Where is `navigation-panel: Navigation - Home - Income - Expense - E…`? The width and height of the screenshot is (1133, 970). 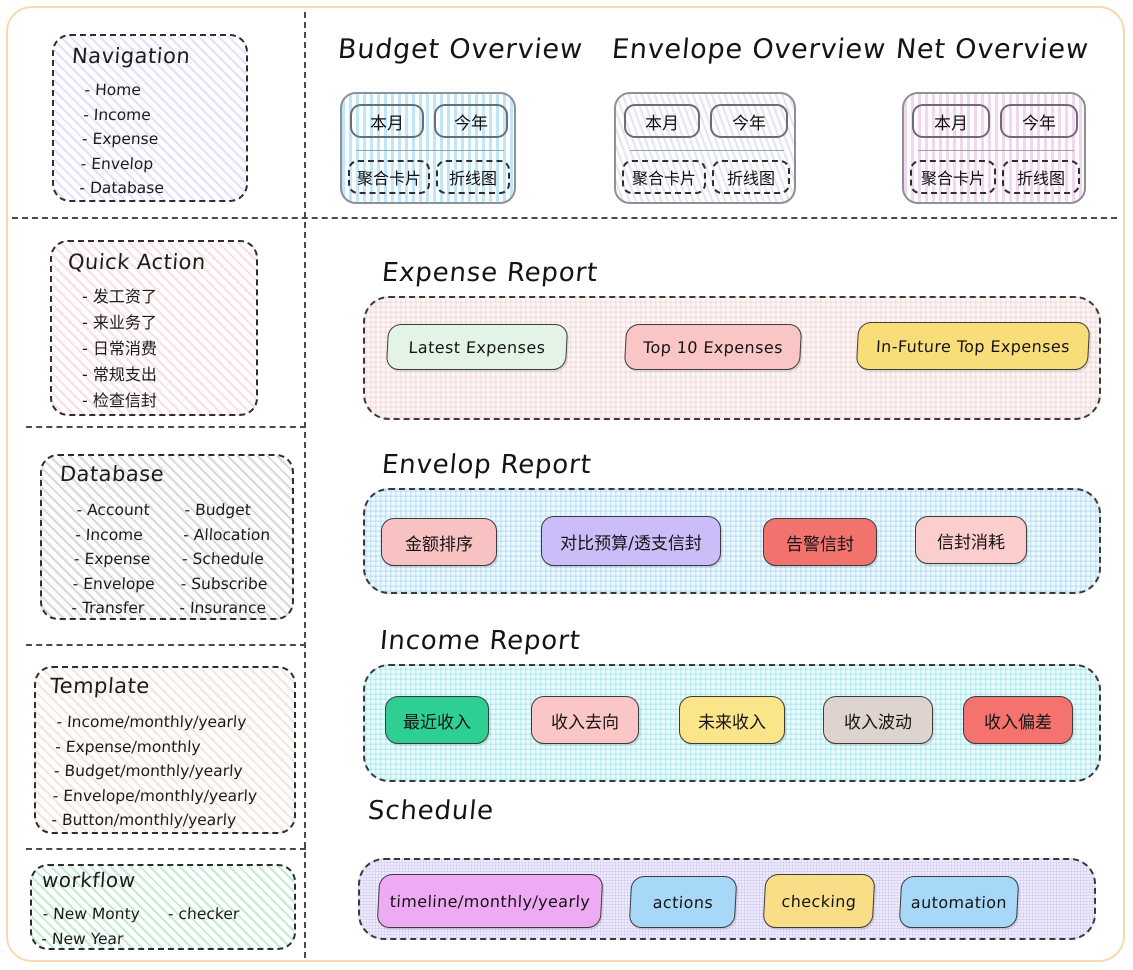 navigation-panel: Navigation - Home - Income - Expense - E… is located at coordinates (150, 118).